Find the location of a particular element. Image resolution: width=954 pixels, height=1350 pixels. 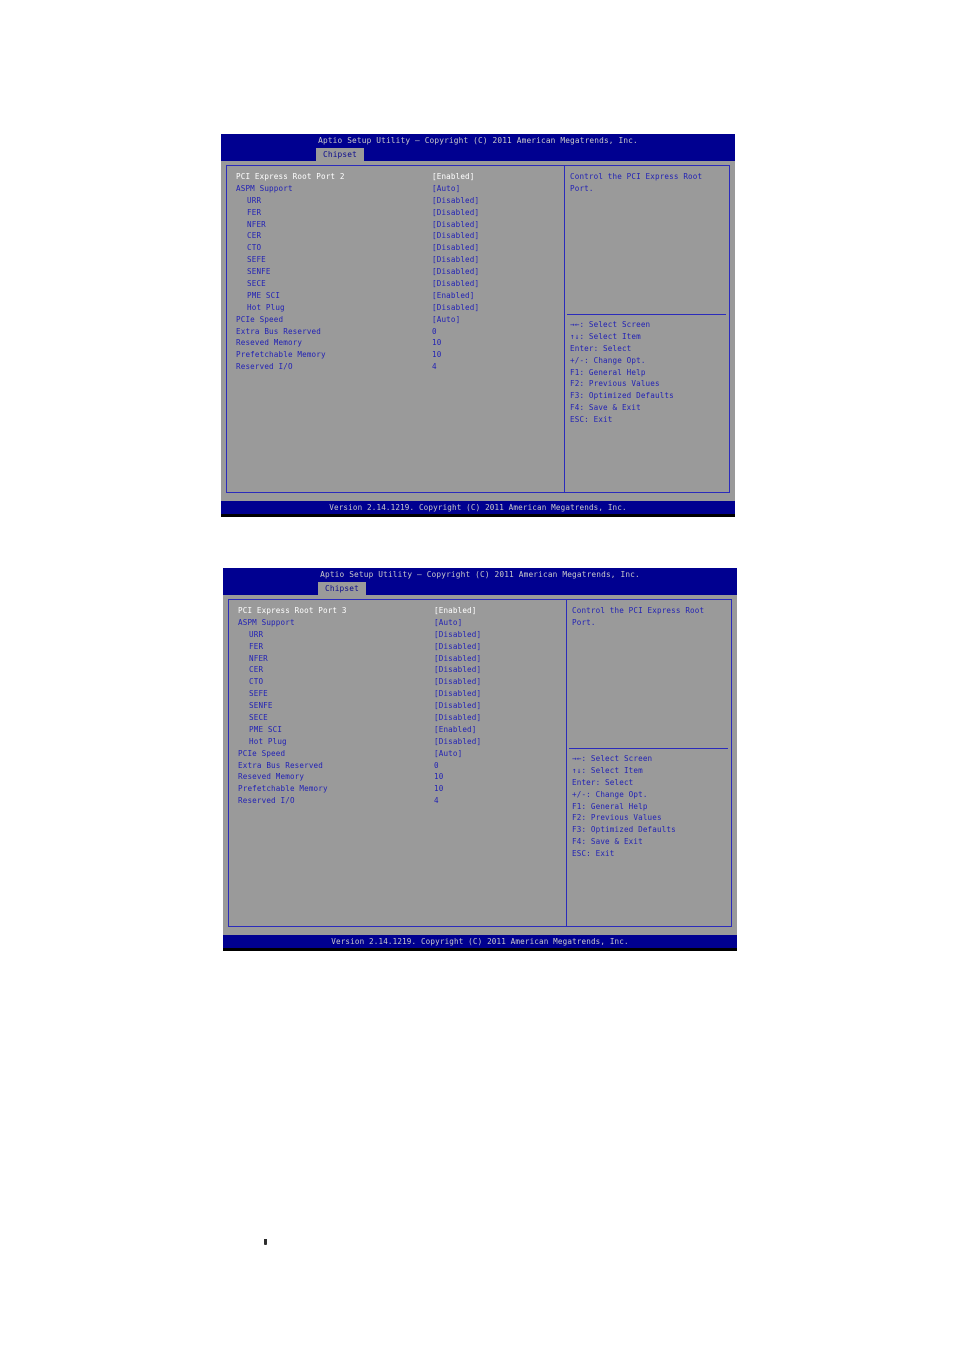

page-artifact-mark is located at coordinates (265, 1242).